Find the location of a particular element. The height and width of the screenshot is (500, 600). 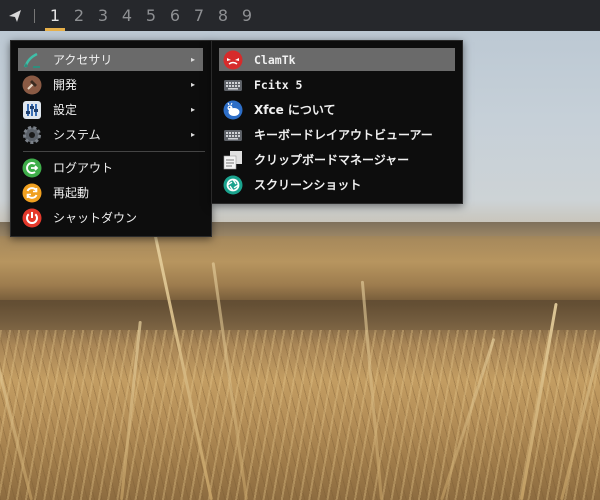

clipboard-icon is located at coordinates (233, 160).